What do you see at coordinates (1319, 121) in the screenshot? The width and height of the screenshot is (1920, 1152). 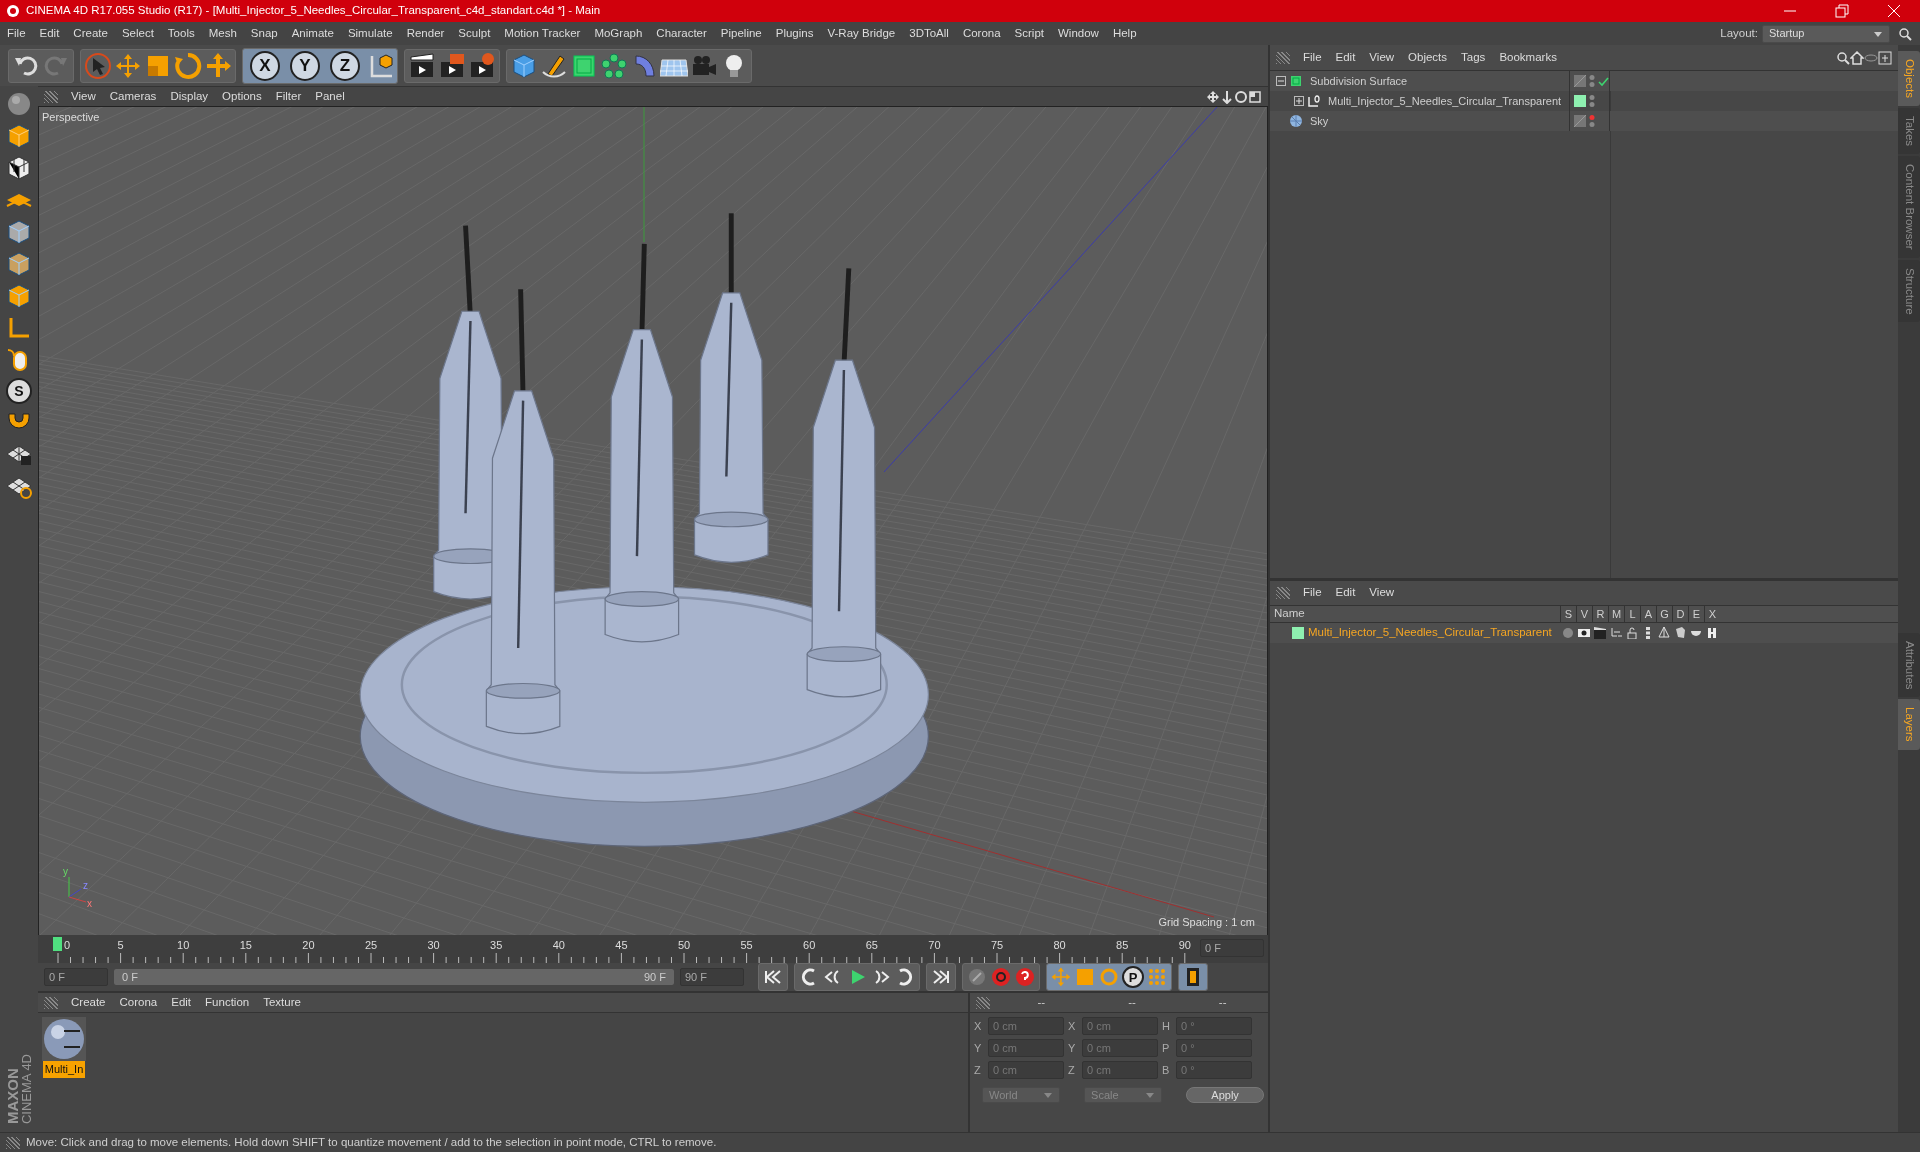 I see `object-name: Sky` at bounding box center [1319, 121].